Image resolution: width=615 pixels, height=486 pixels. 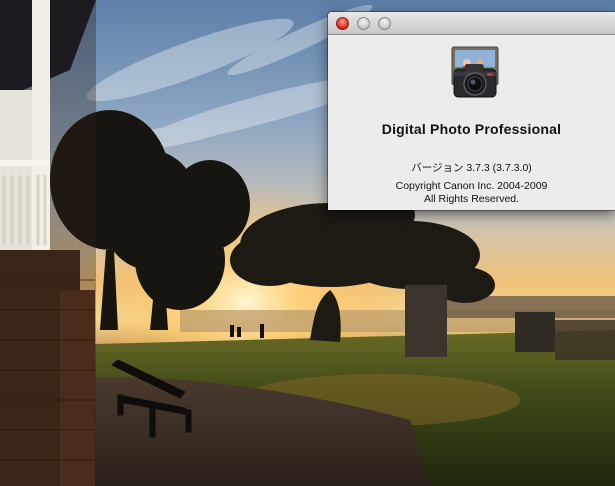 I want to click on version-text: バージョン 3.7.3 (3.7.3.0), so click(x=471, y=168).